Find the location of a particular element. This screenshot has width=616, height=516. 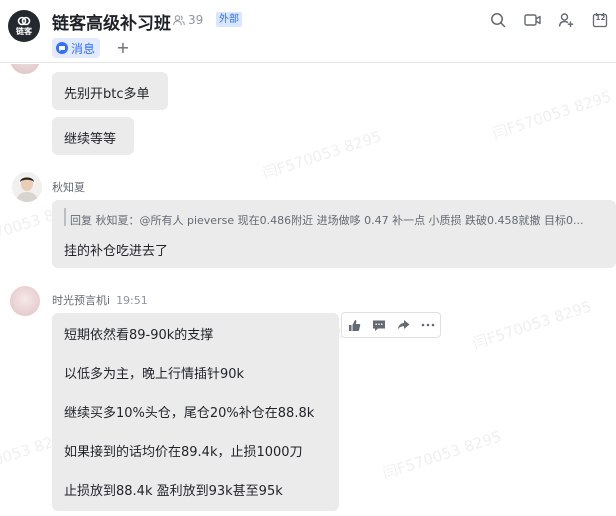

more-button is located at coordinates (428, 325).